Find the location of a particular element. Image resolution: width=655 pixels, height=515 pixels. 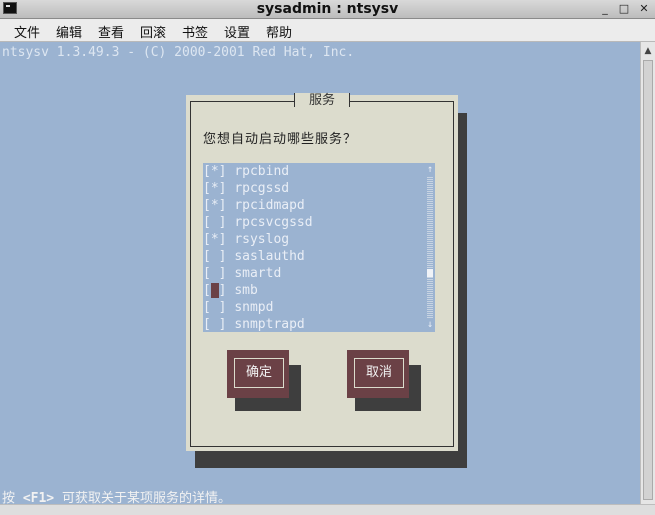

dialog-prompt: 您想自动启动哪些服务？ is located at coordinates (280, 139).